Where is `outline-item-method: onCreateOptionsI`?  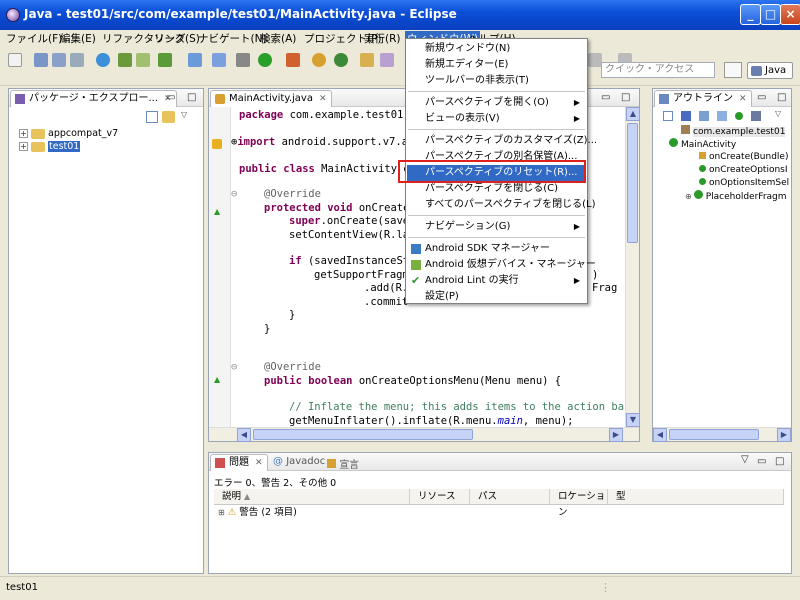 outline-item-method: onCreateOptionsI is located at coordinates (743, 170).